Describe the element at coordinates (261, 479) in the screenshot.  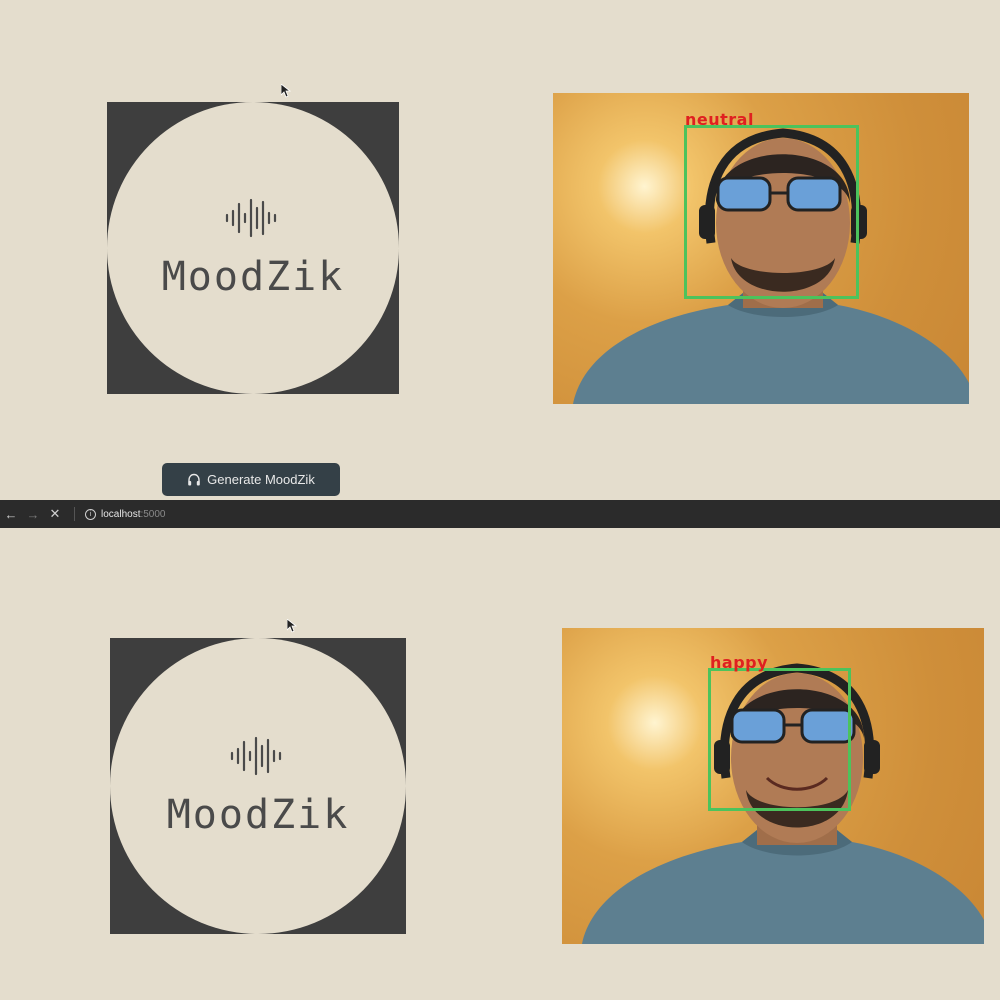
I see `generate-button-label: Generate MoodZik` at that location.